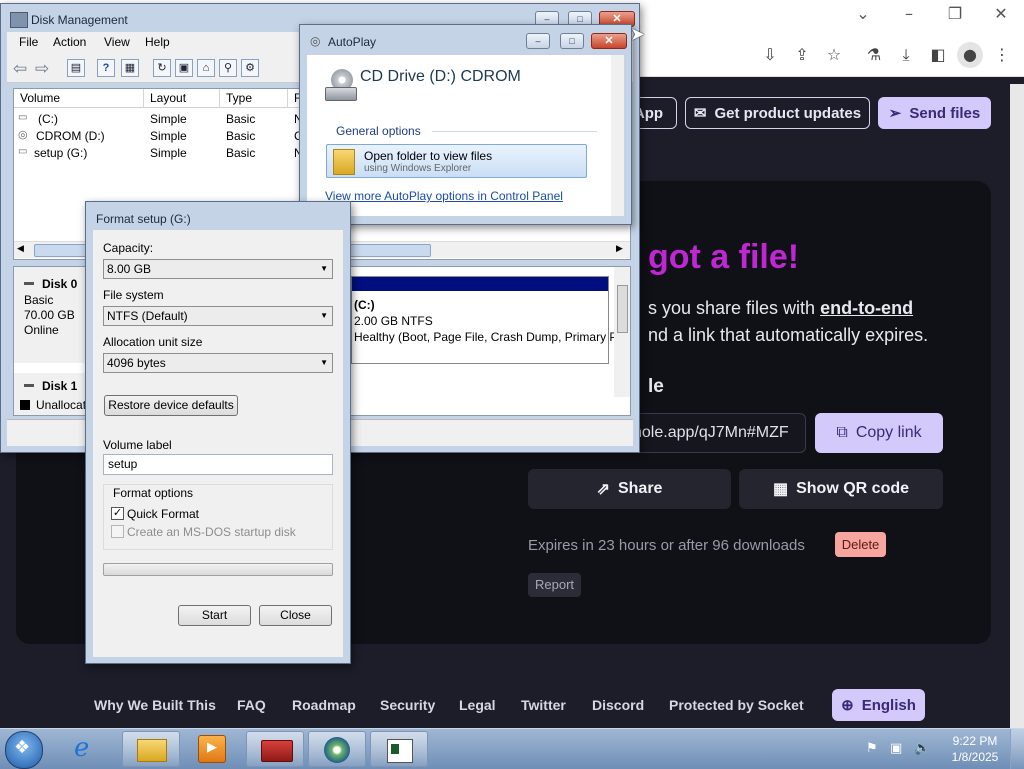 This screenshot has width=1024, height=769. Describe the element at coordinates (218, 316) in the screenshot. I see `file-system-select: NTFS (Default)` at that location.